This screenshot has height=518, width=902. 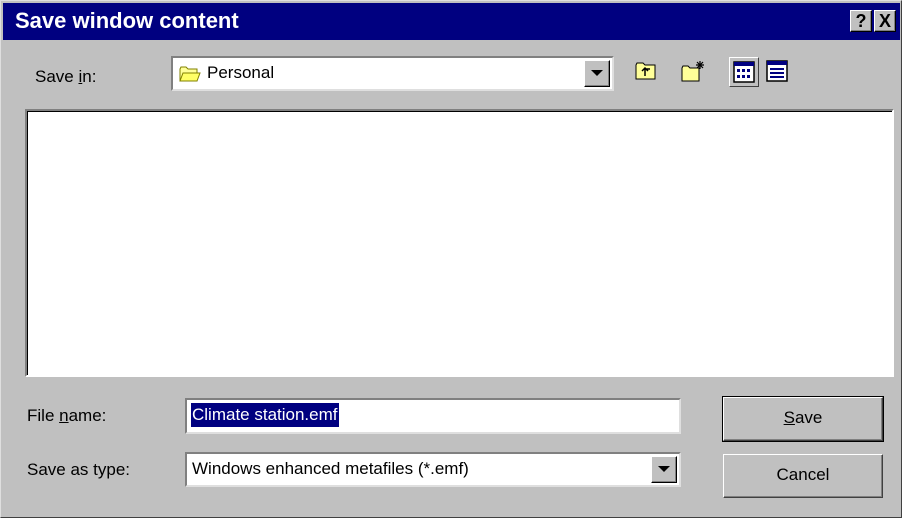 What do you see at coordinates (265, 415) in the screenshot?
I see `file-name-value: Climate station.emf` at bounding box center [265, 415].